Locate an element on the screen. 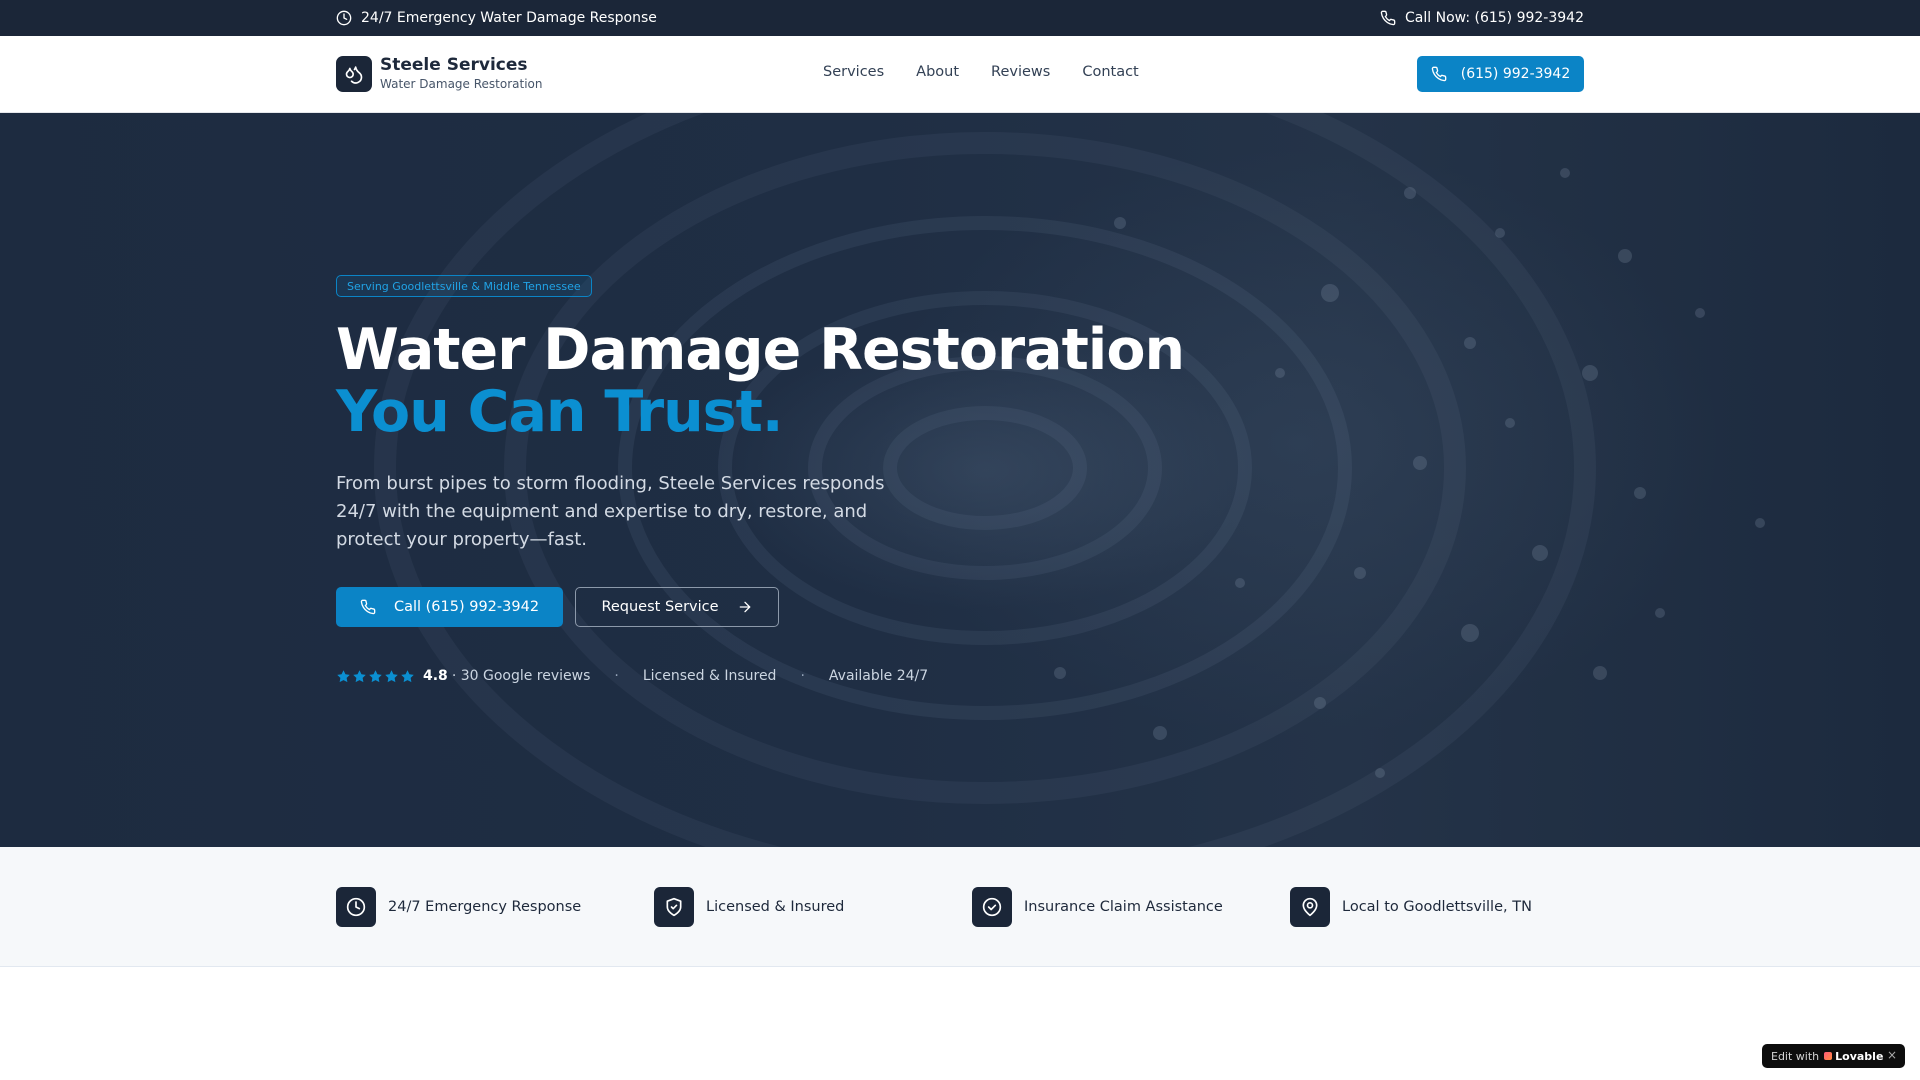 Image resolution: width=1920 pixels, height=1080 pixels. call-now-link: Call Now: (615) 992-3942 is located at coordinates (1482, 18).